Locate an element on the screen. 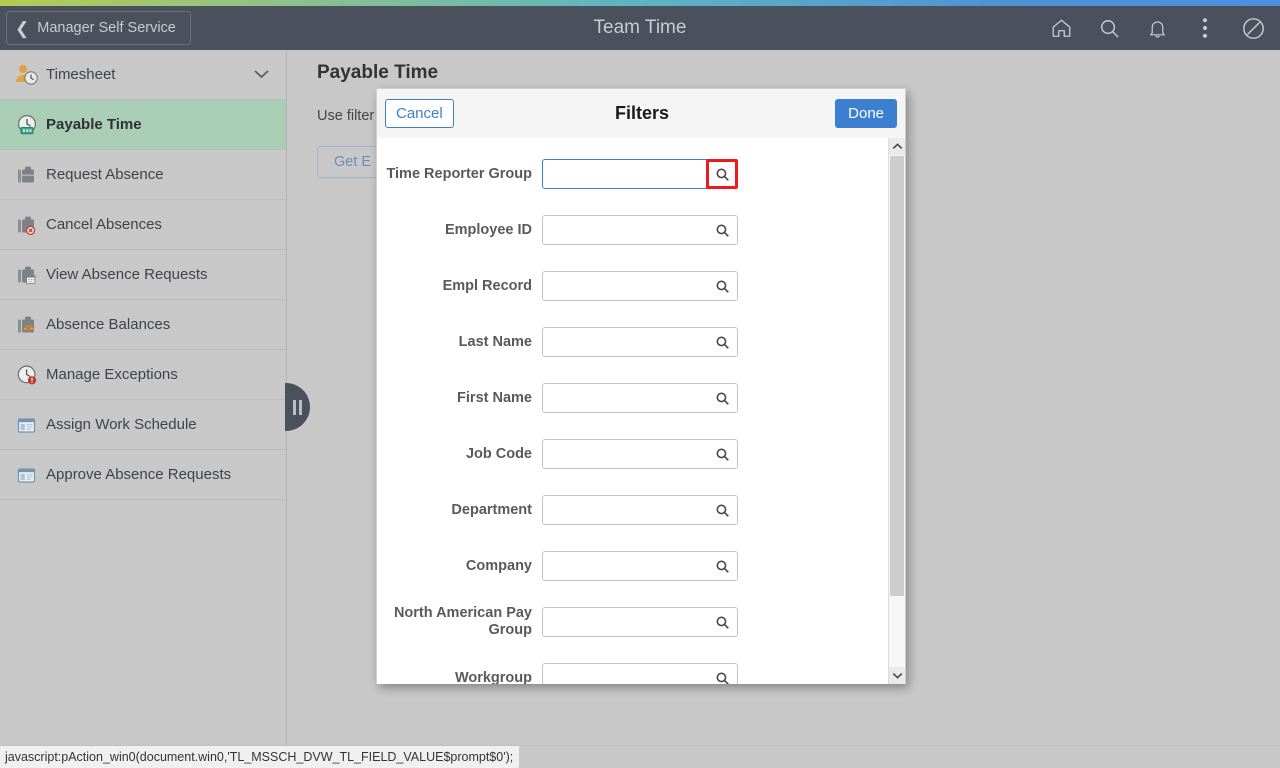  sidebar-item-request-absence: Request Absence is located at coordinates (143, 175).